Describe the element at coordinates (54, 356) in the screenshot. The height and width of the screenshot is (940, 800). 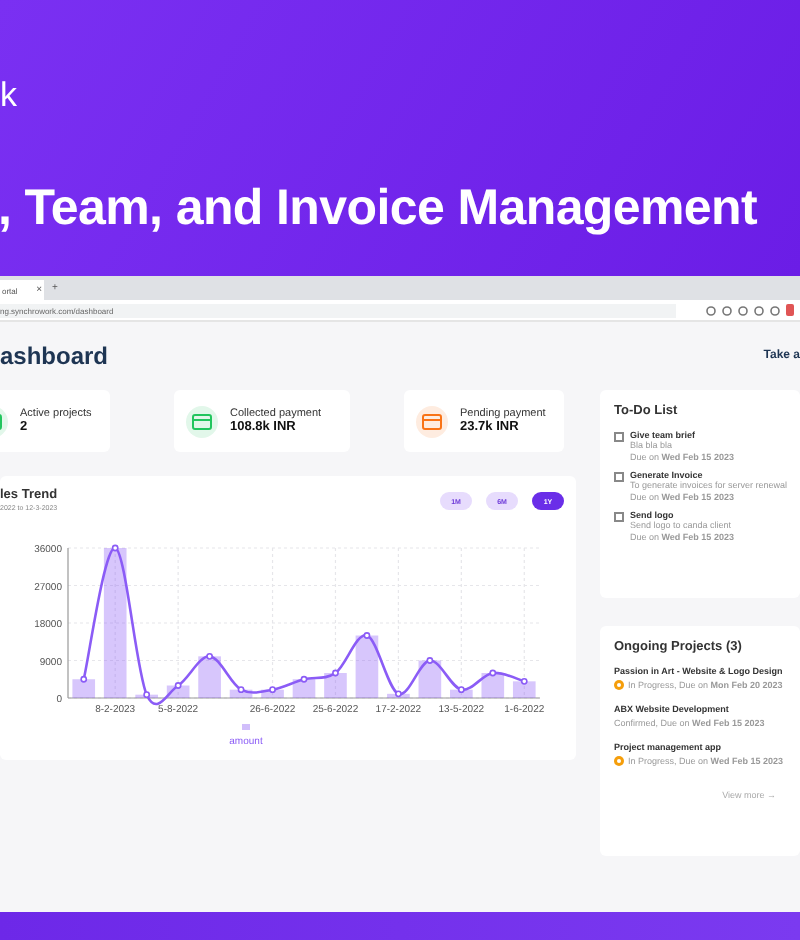
I see `page-title: ashboard` at that location.